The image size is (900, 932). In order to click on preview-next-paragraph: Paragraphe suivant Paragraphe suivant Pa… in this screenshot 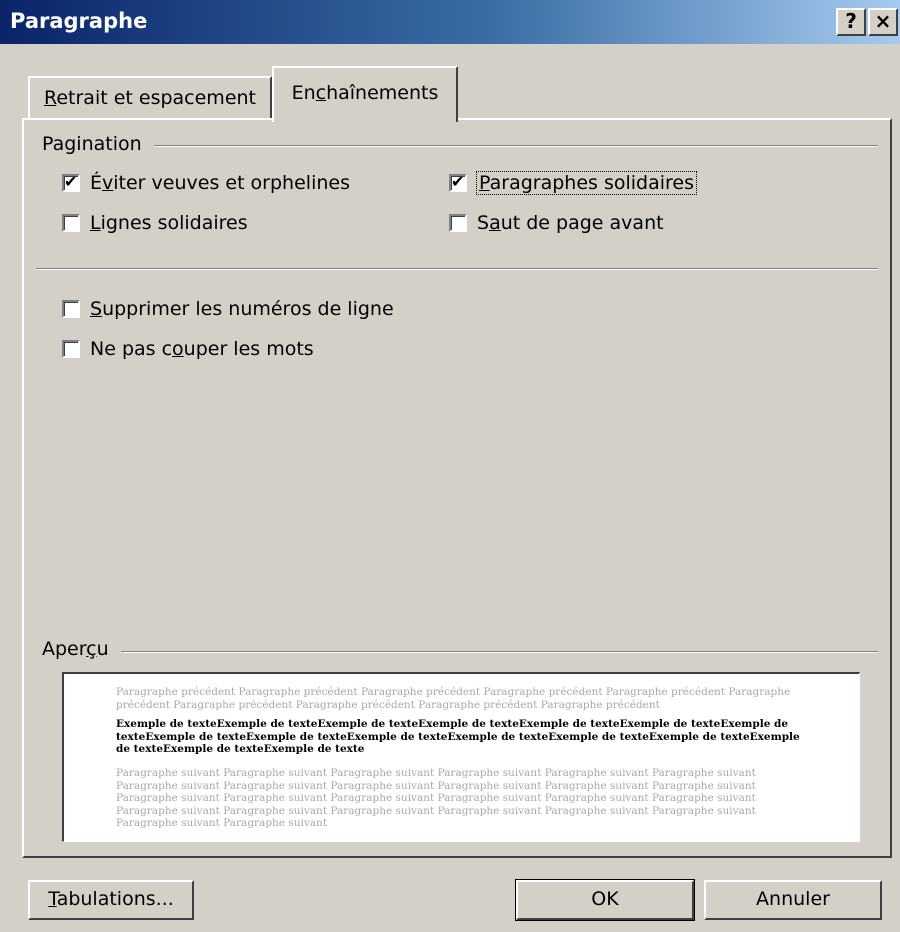, I will do `click(436, 798)`.